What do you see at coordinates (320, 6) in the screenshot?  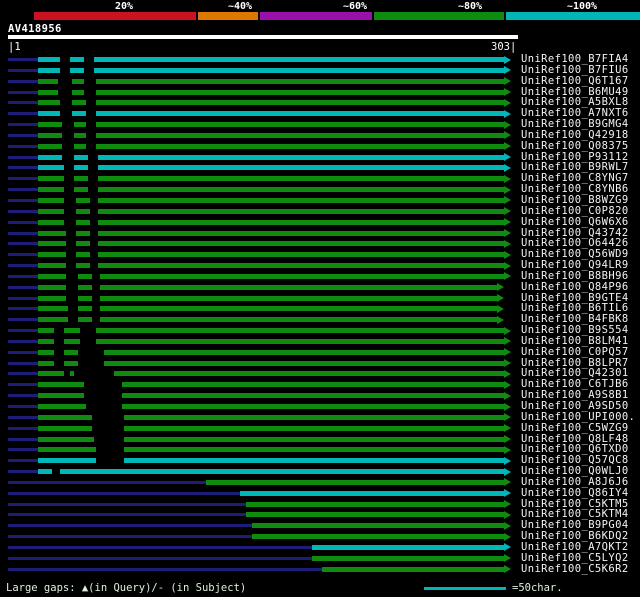 I see `identity-scale-labels: 20% ~40% ~60% ~80% ~100%` at bounding box center [320, 6].